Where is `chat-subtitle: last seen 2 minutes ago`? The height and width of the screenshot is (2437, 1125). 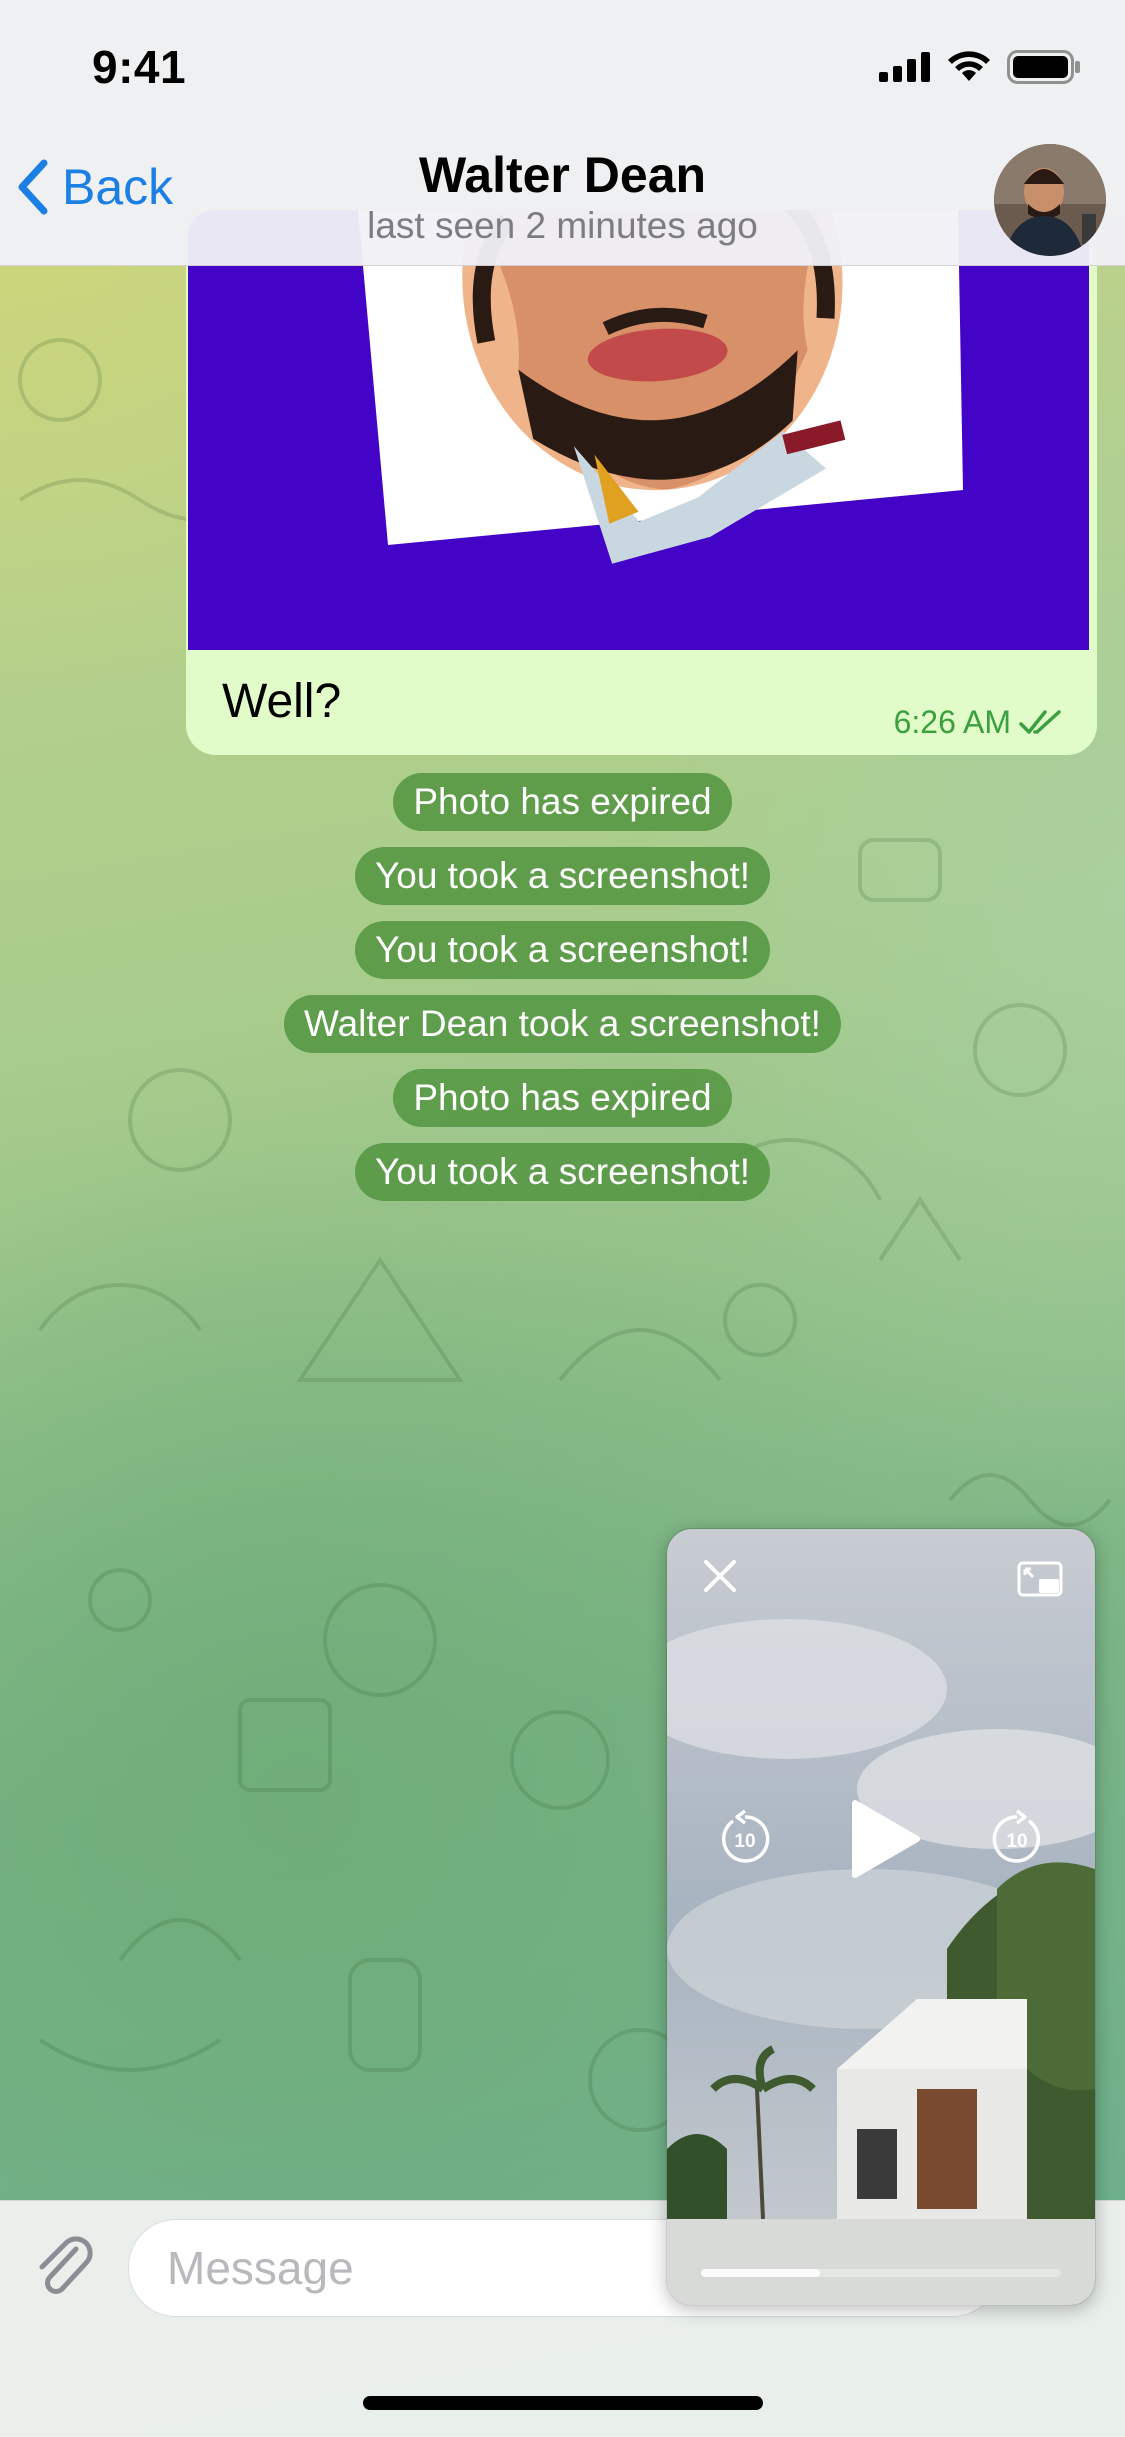 chat-subtitle: last seen 2 minutes ago is located at coordinates (562, 225).